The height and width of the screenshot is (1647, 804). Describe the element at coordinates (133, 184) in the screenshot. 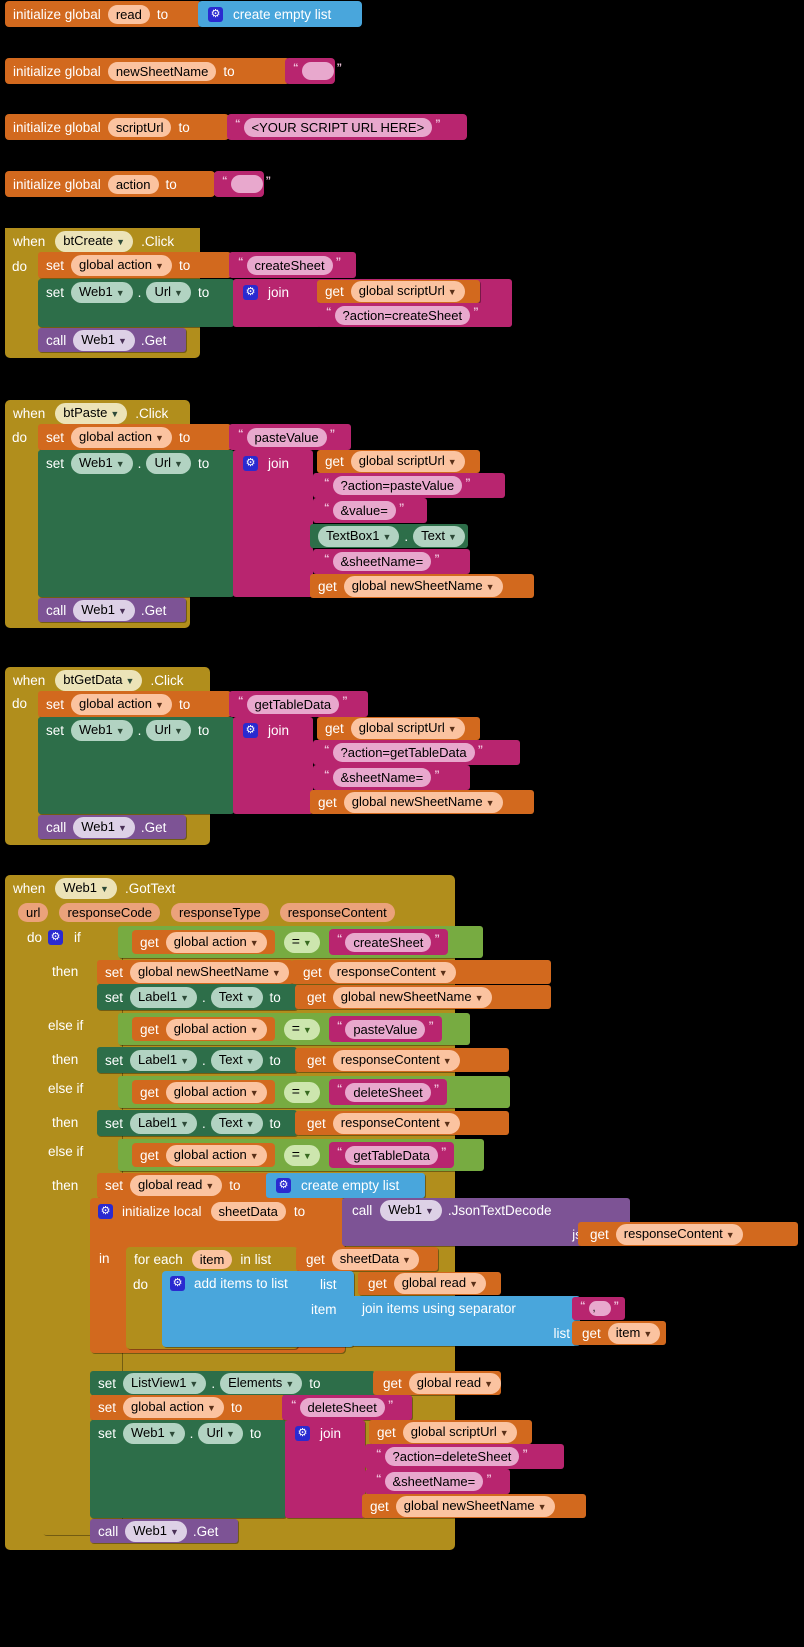

I see `global-name-field: action` at that location.